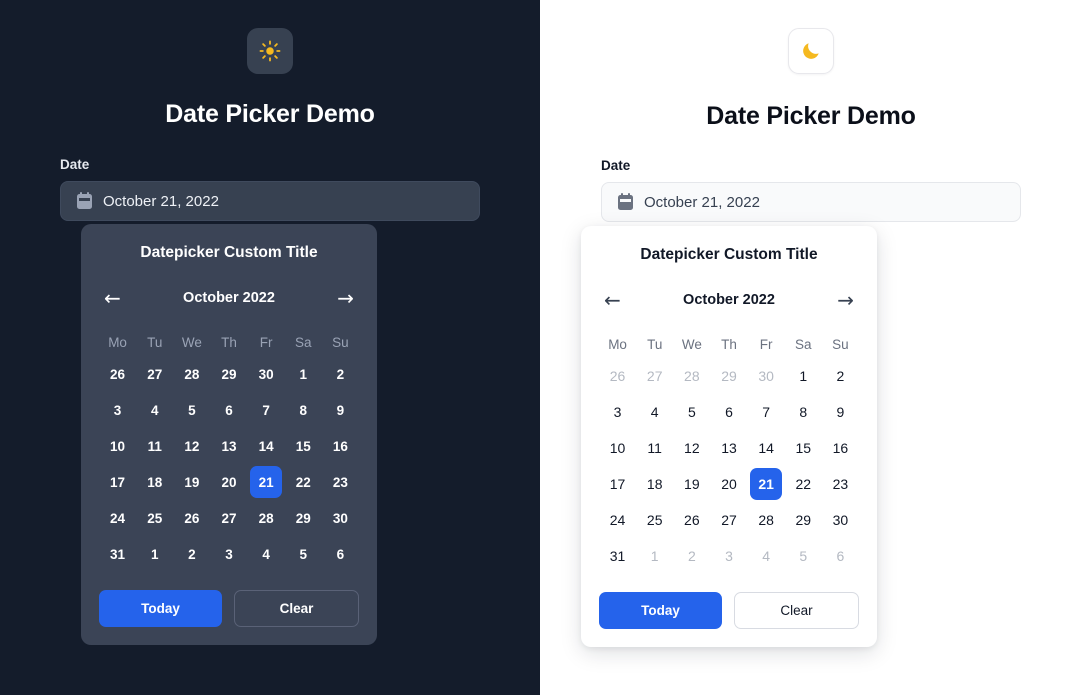  I want to click on day-cell: 28, so click(191, 374).